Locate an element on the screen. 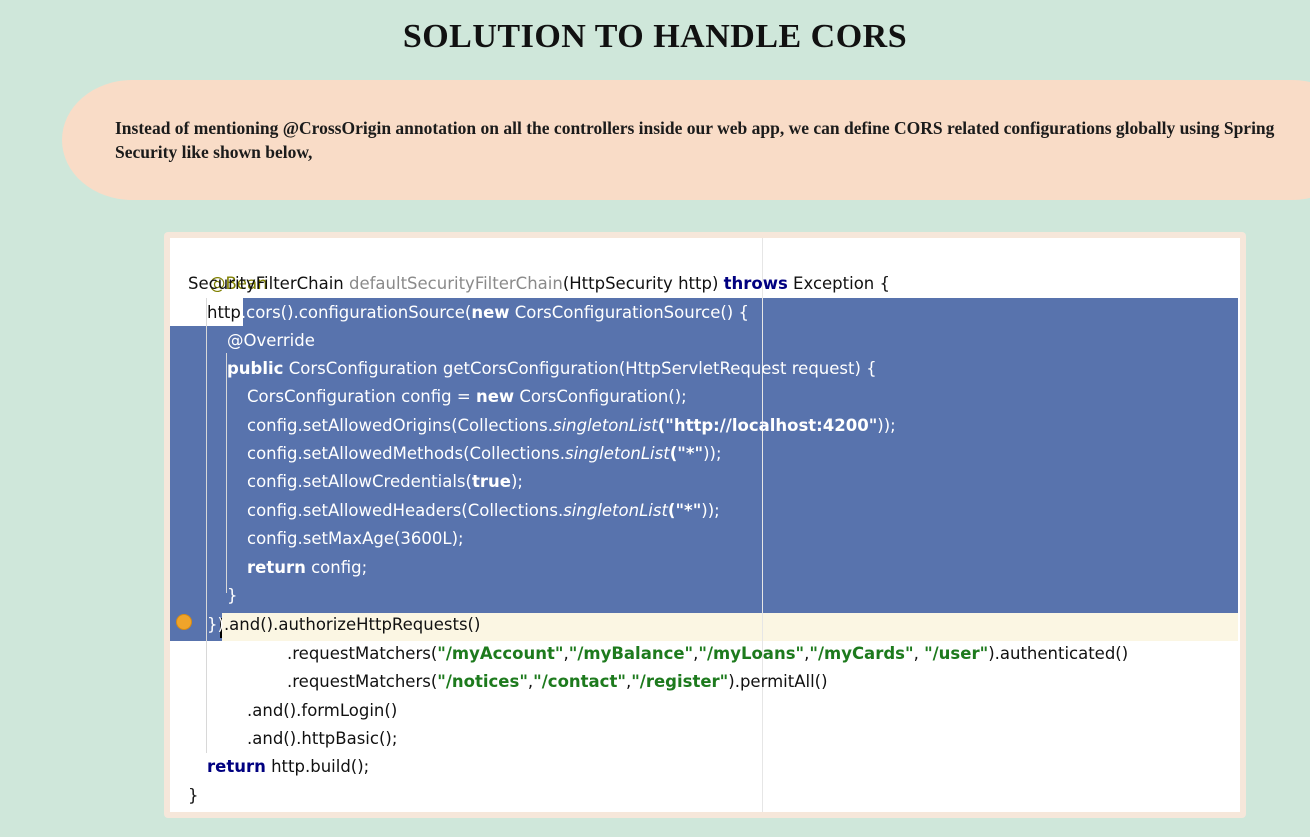  lightbulb-icon is located at coordinates (184, 622).